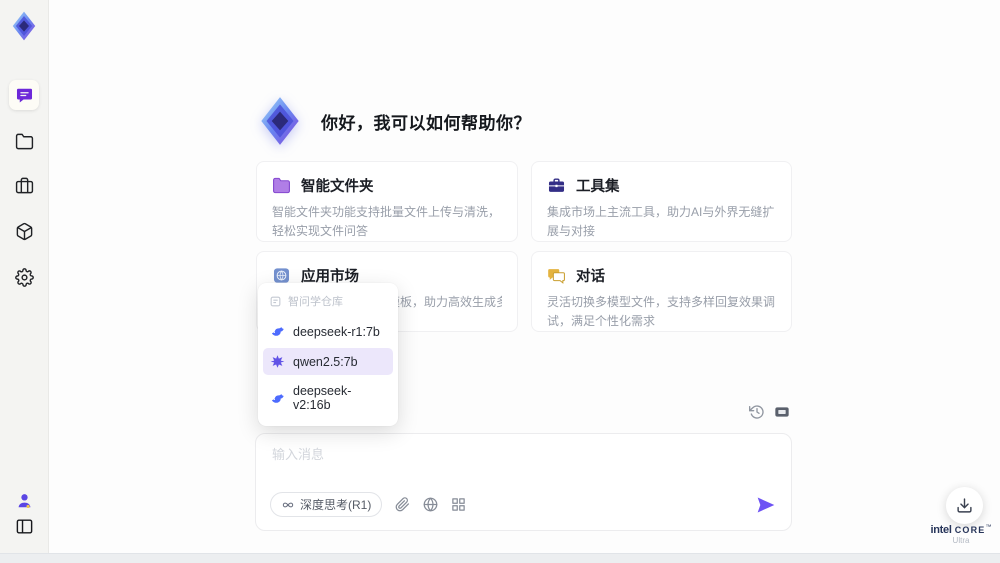 Image resolution: width=1000 pixels, height=563 pixels. Describe the element at coordinates (458, 504) in the screenshot. I see `grid-icon` at that location.